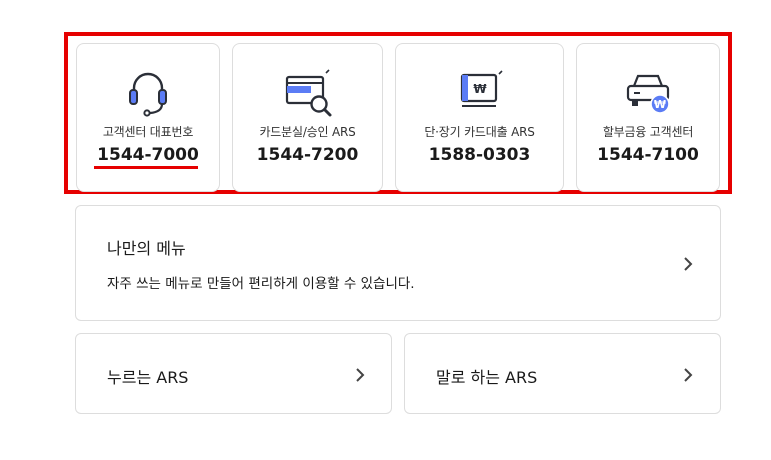 This screenshot has width=771, height=460. I want to click on press-ars-button: 누르는 ARS, so click(233, 373).